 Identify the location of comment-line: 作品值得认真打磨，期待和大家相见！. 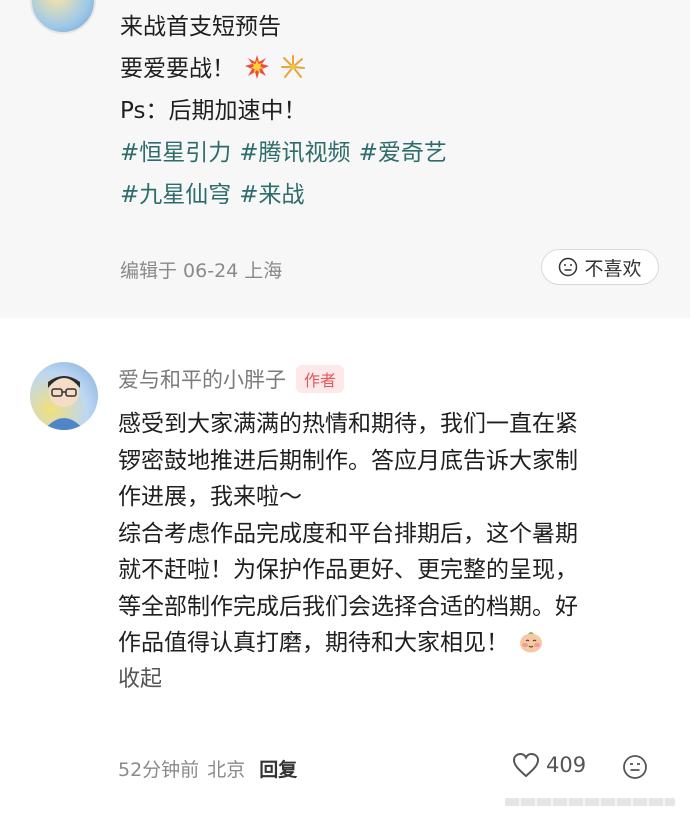
(393, 643).